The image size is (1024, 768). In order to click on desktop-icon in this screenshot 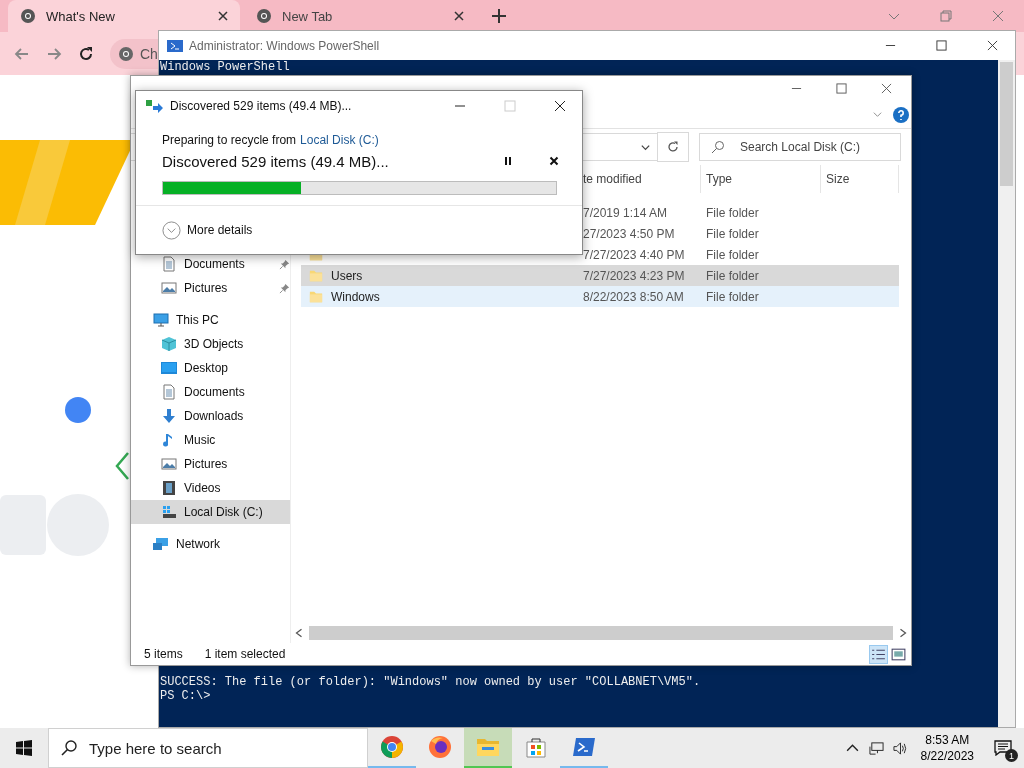, I will do `click(169, 368)`.